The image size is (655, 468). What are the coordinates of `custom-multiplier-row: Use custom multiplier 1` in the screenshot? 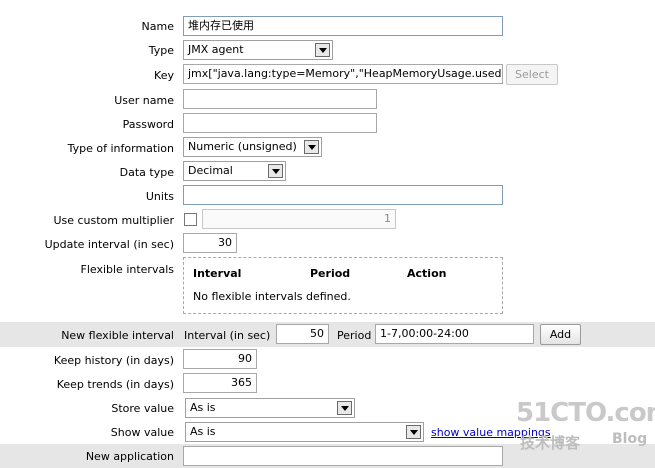 It's located at (327, 220).